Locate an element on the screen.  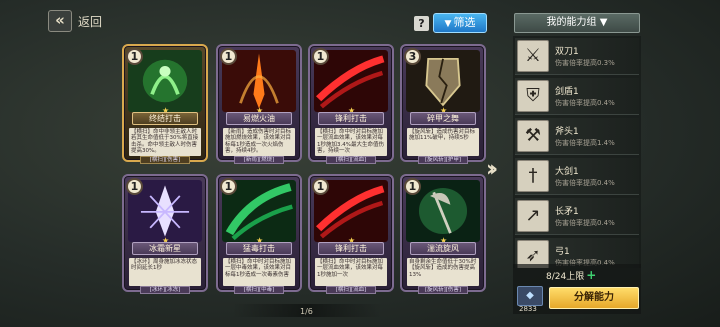
ability-row: † 大剑1 伤害倍率提高0.4% is located at coordinates (577, 176).